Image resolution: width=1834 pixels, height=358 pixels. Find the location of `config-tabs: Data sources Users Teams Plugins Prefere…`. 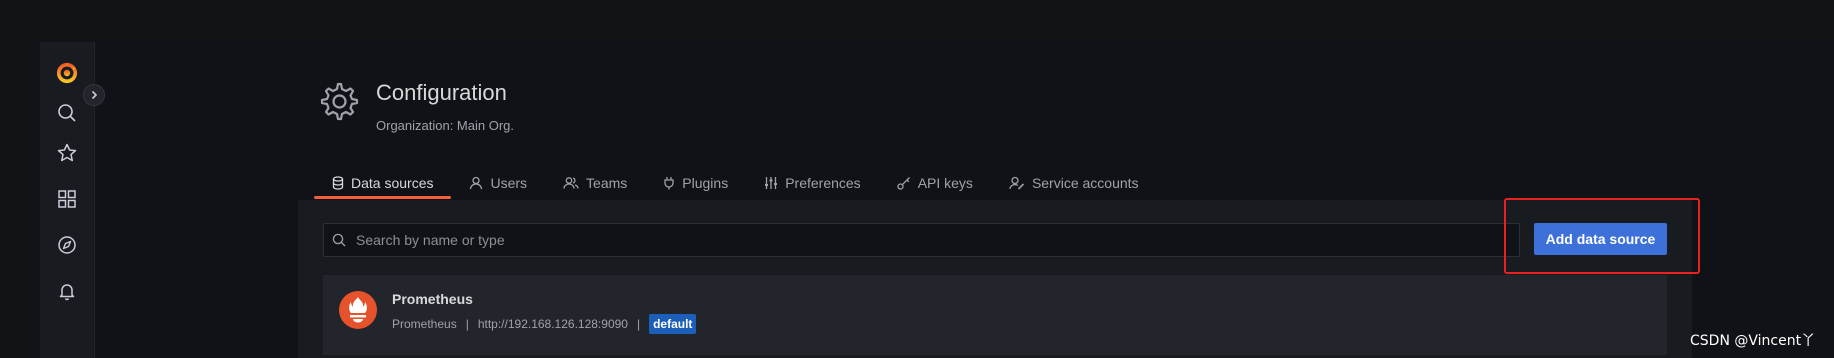

config-tabs: Data sources Users Teams Plugins Prefere… is located at coordinates (735, 186).